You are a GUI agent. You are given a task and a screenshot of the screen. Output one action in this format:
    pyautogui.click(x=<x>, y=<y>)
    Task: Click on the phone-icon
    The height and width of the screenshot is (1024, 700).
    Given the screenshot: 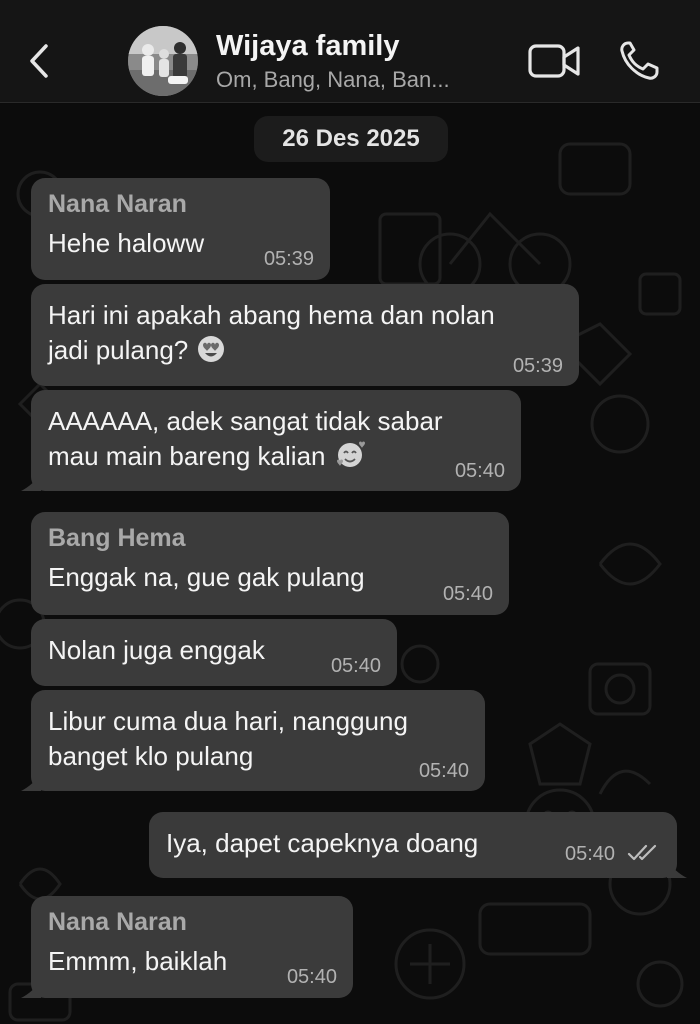 What is the action you would take?
    pyautogui.click(x=639, y=60)
    